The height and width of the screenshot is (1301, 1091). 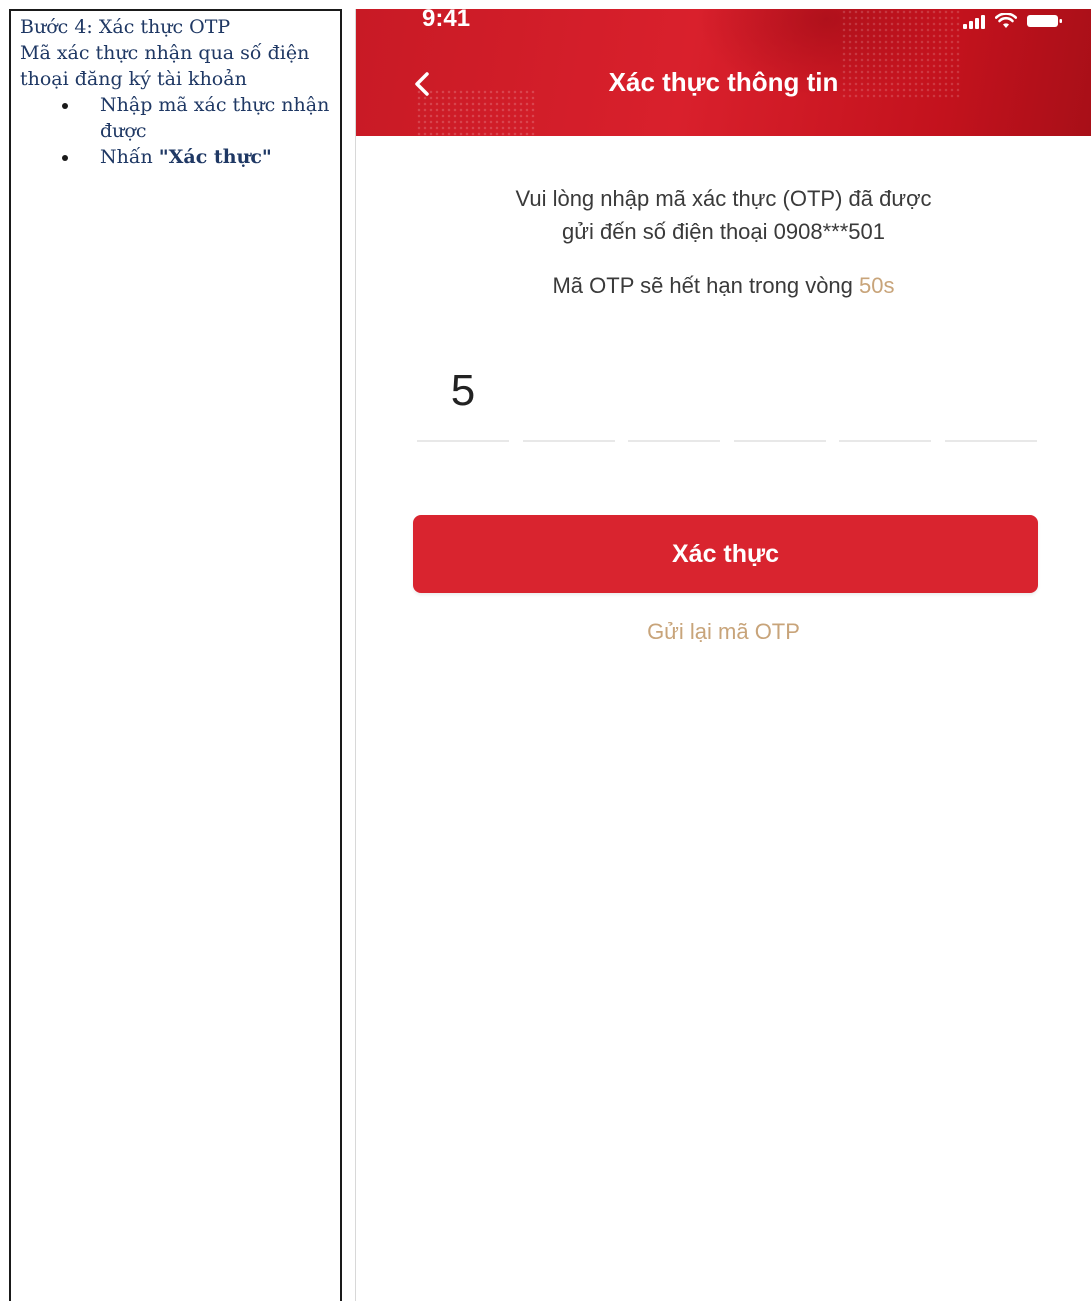 I want to click on status-time: 9:41, so click(x=446, y=20).